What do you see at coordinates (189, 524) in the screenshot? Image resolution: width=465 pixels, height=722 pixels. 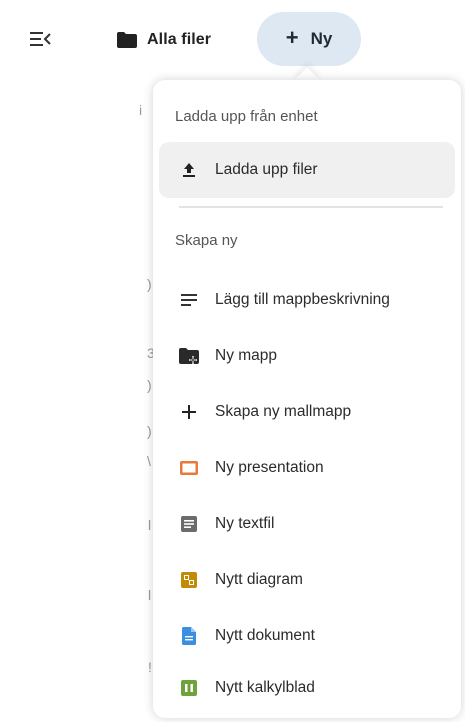 I see `textfile-icon` at bounding box center [189, 524].